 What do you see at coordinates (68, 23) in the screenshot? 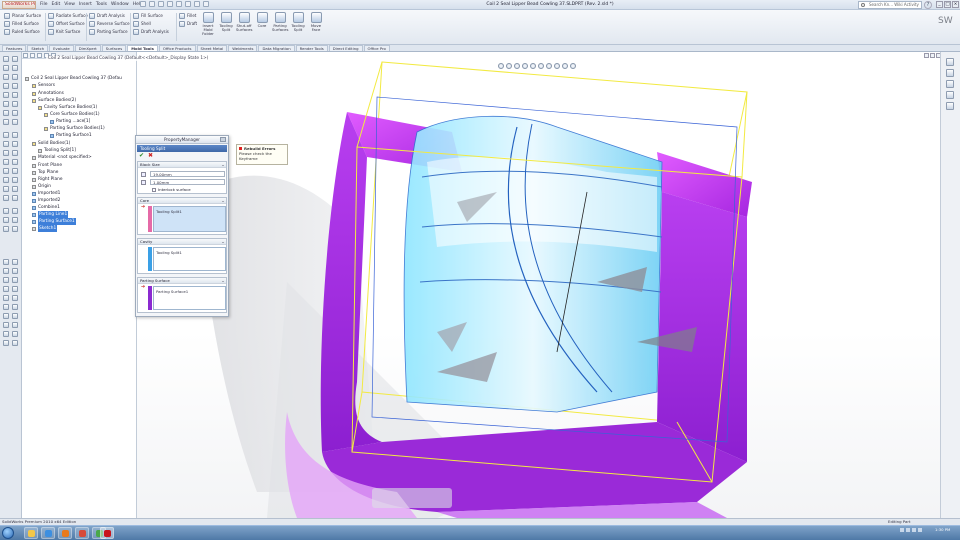
I see `ribbon-button: Offset Surface` at bounding box center [68, 23].